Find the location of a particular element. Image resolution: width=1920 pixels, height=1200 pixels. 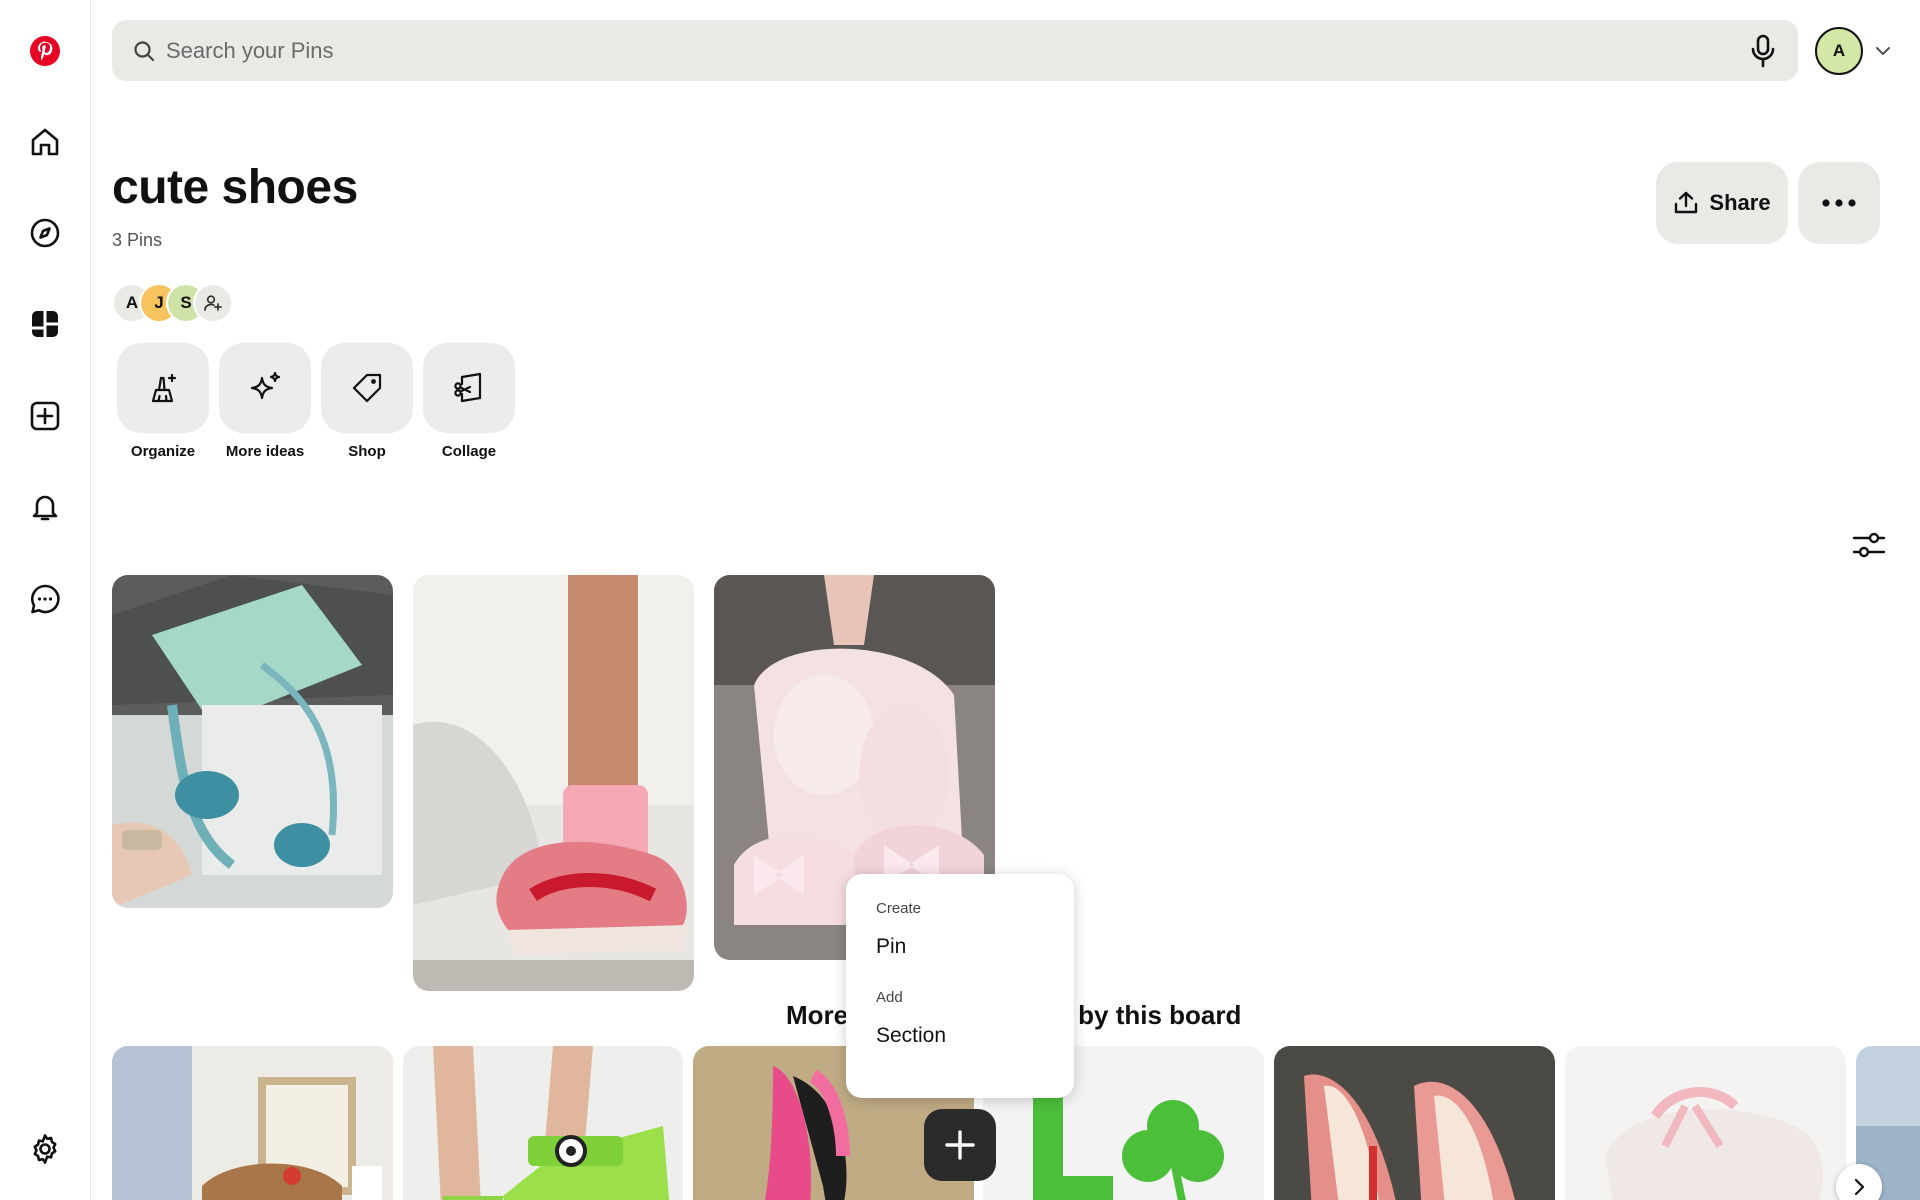

more-ideas-heading-right: by this board is located at coordinates (1160, 1015).